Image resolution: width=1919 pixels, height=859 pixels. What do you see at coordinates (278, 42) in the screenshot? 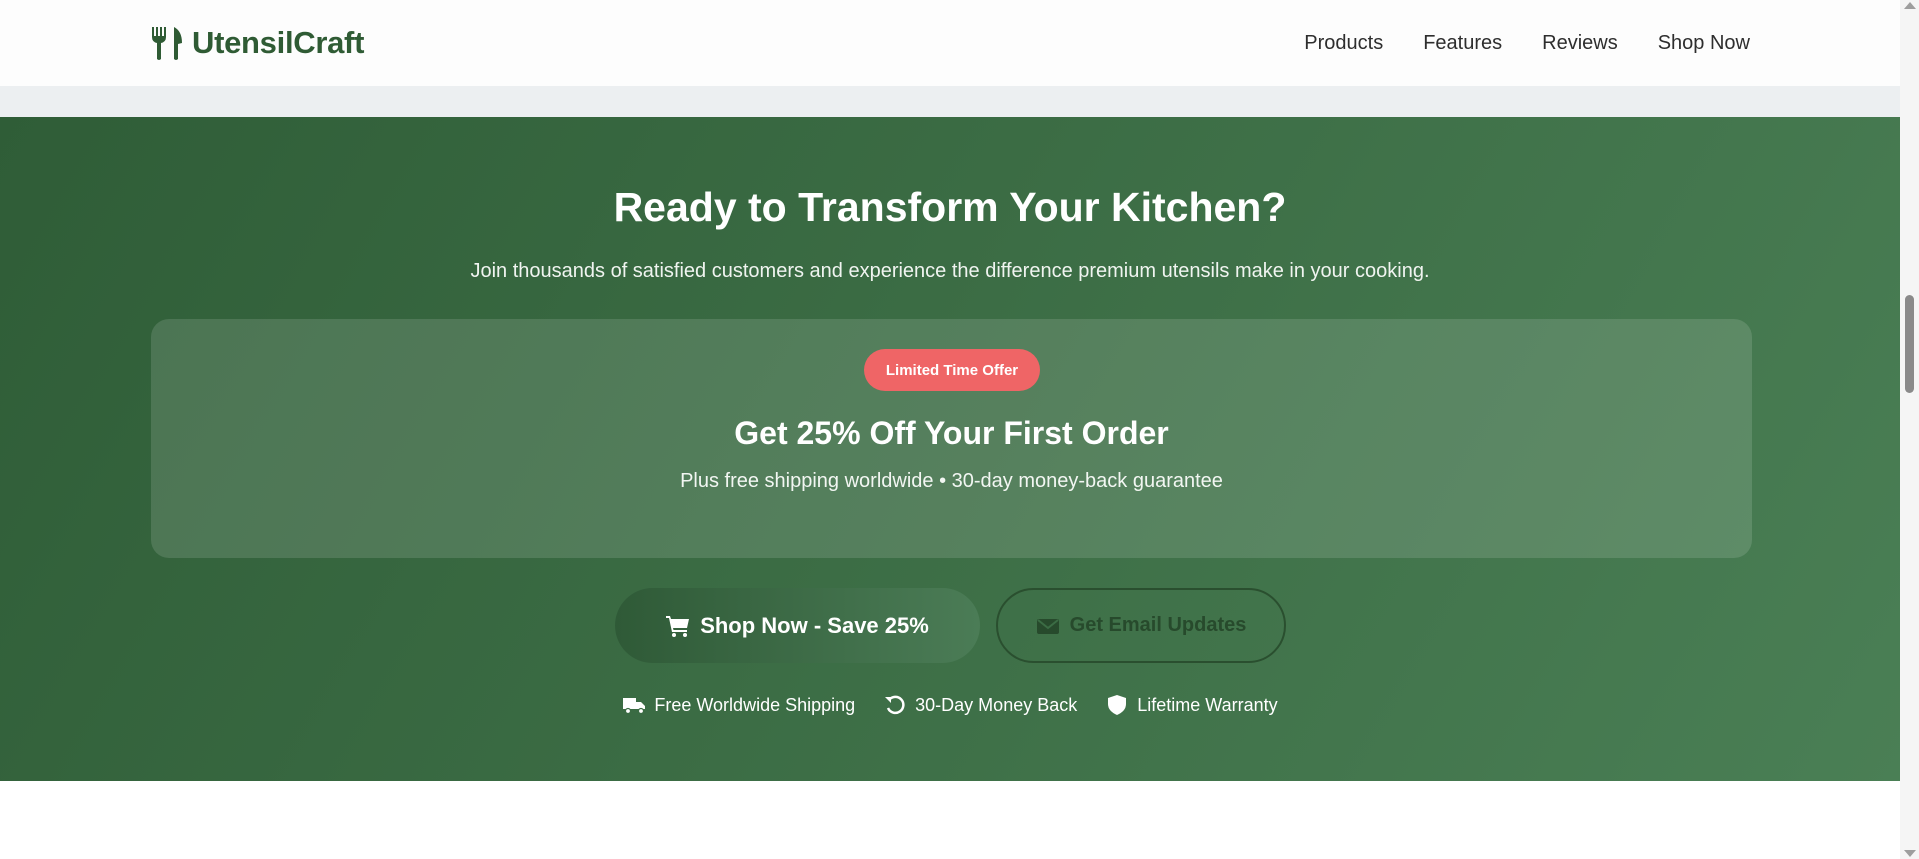
I see `brand-name: UtensilCraft` at bounding box center [278, 42].